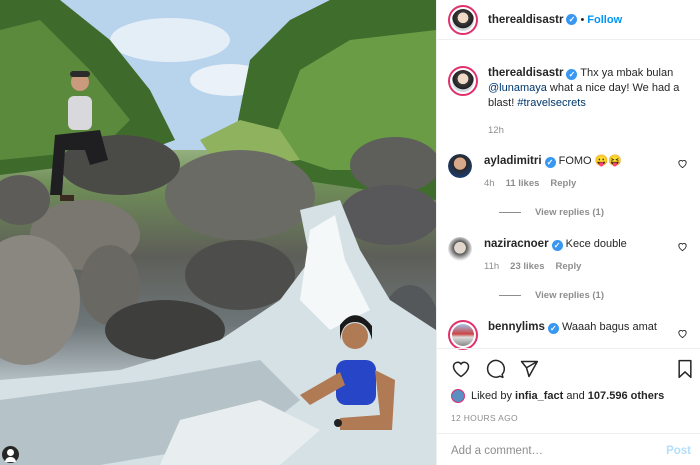 Image resolution: width=700 pixels, height=465 pixels. I want to click on add-comment-input, so click(551, 450).